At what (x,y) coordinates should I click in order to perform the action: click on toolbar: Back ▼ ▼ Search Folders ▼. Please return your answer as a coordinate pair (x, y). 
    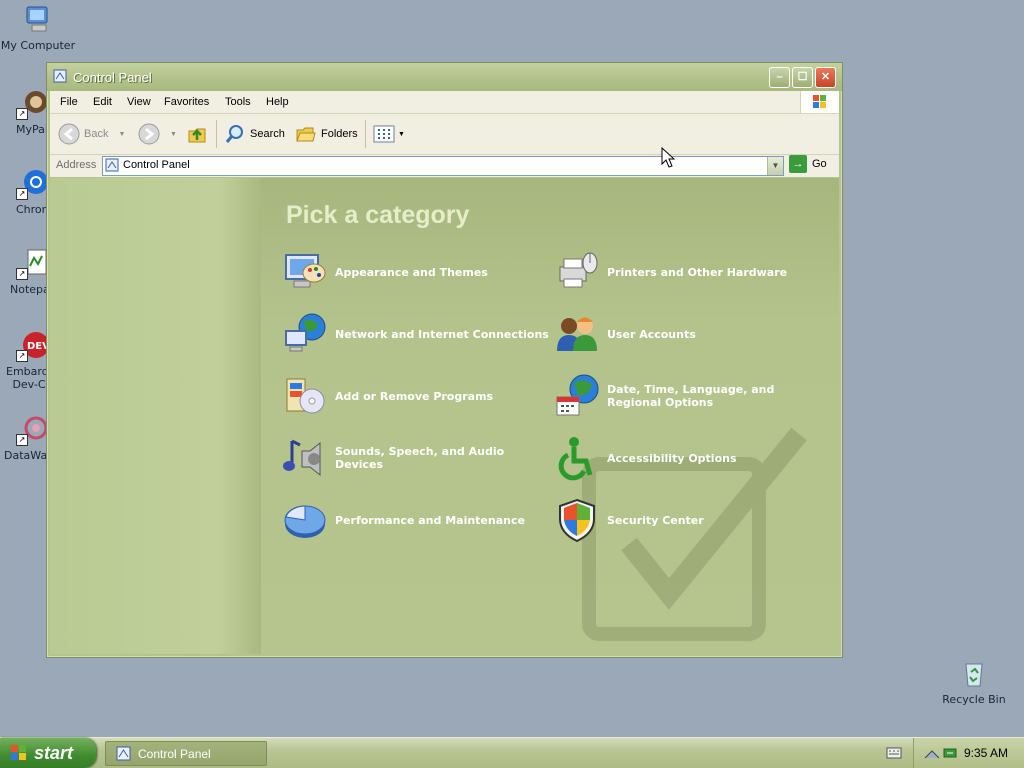
    Looking at the image, I should click on (444, 134).